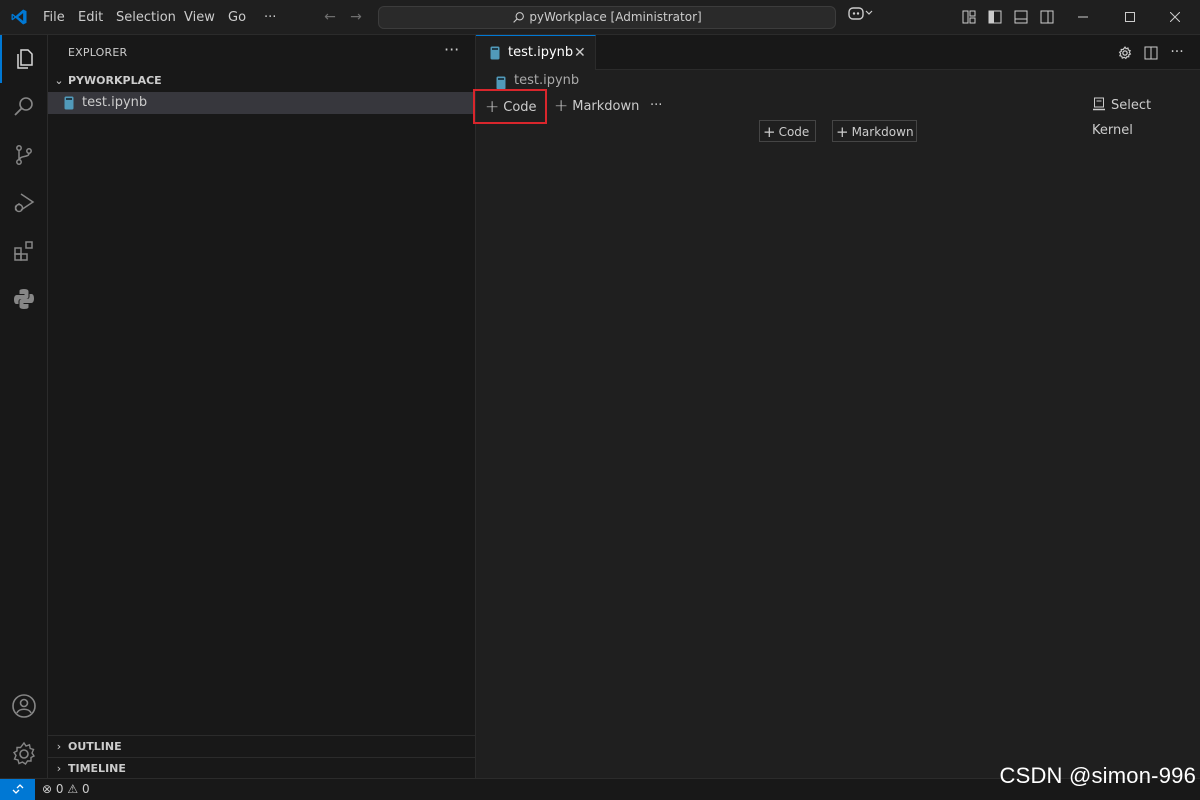 Image resolution: width=1200 pixels, height=800 pixels. Describe the element at coordinates (237, 17) in the screenshot. I see `menu-go: Go` at that location.